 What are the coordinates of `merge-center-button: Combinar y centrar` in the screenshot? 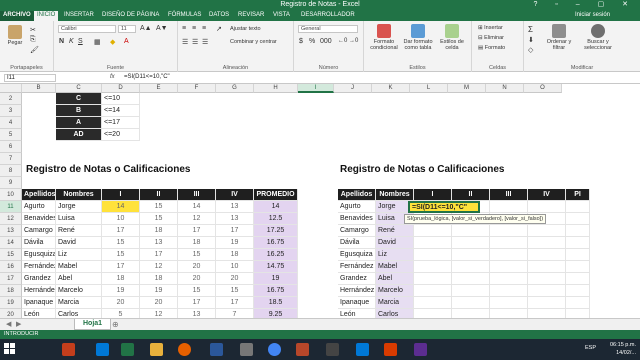 It's located at (253, 42).